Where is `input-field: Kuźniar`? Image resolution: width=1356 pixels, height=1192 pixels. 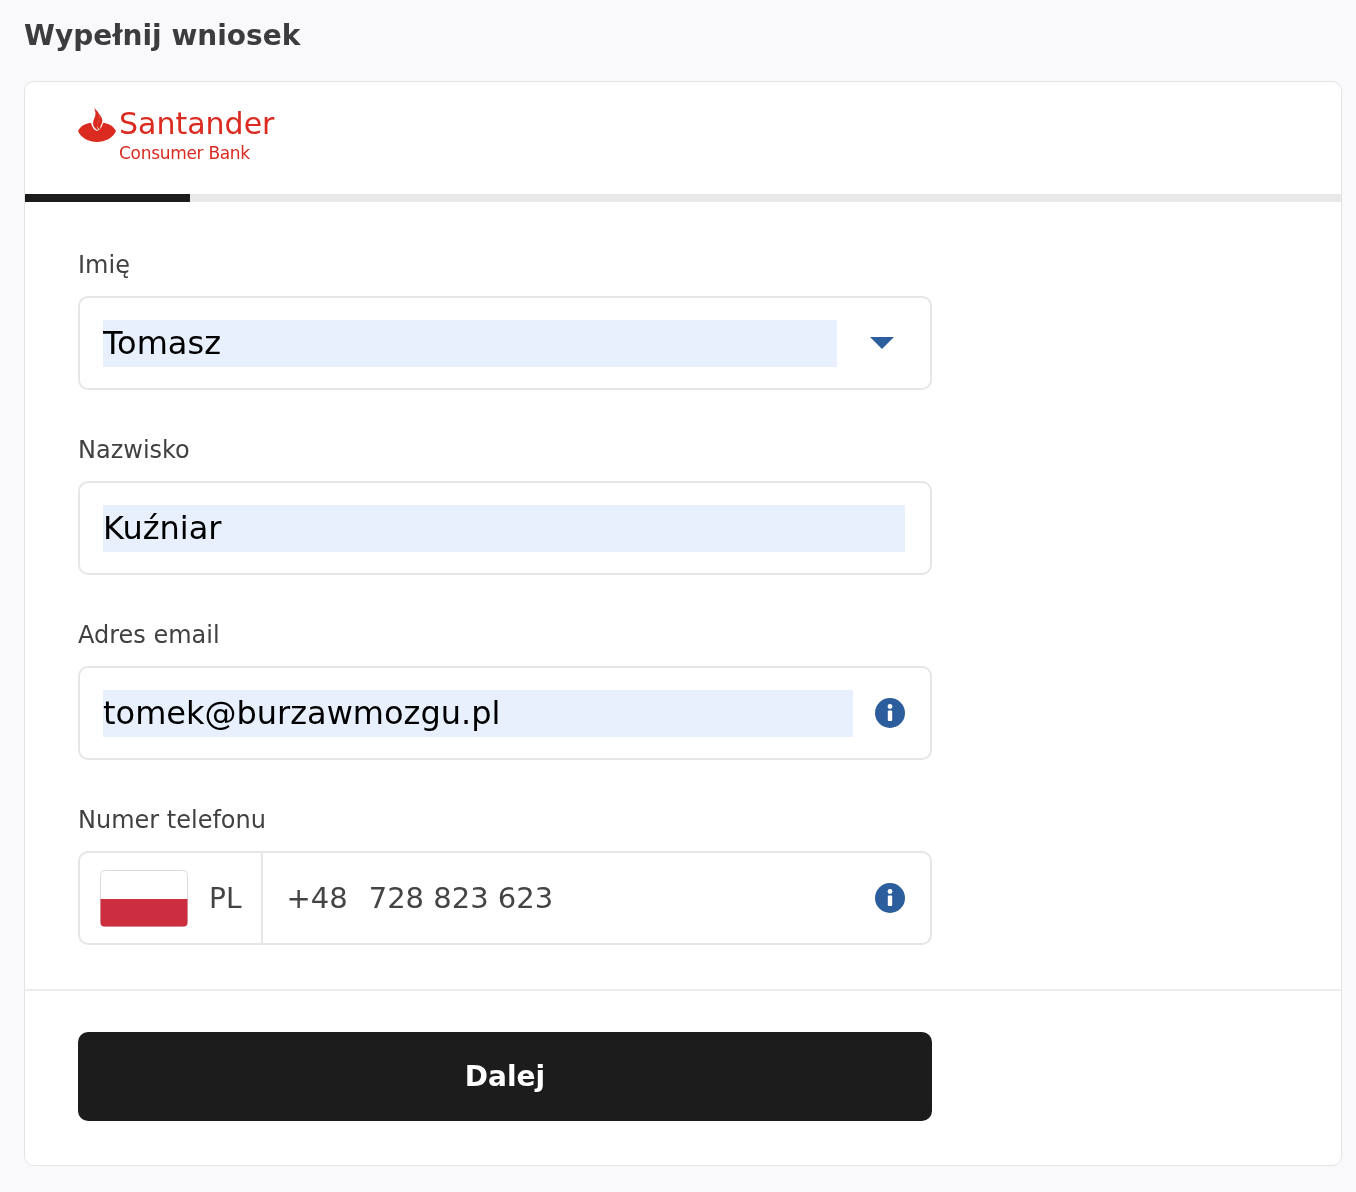
input-field: Kuźniar is located at coordinates (505, 528).